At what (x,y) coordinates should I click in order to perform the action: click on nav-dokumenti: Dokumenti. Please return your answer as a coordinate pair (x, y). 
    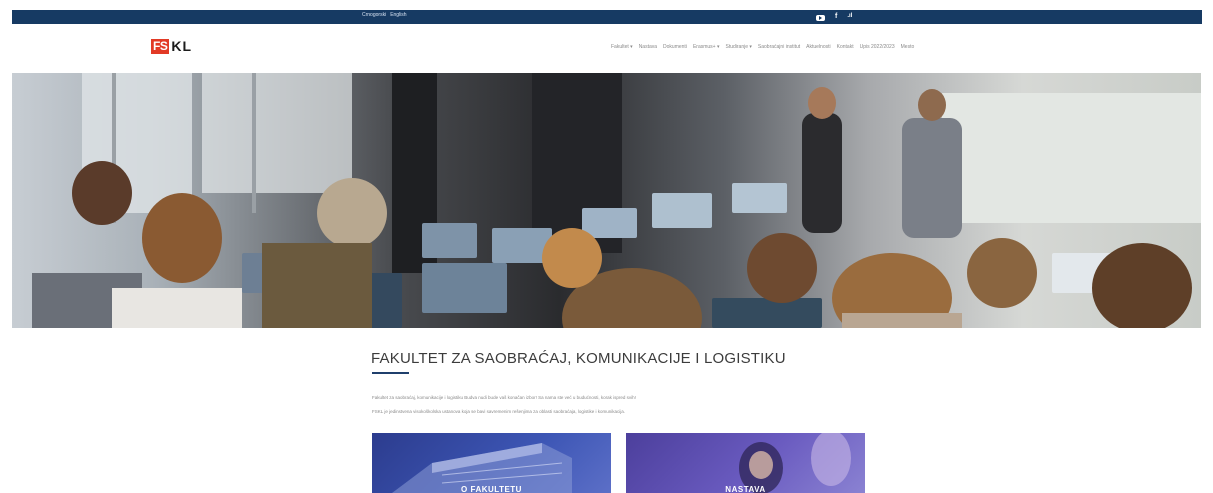
    Looking at the image, I should click on (675, 47).